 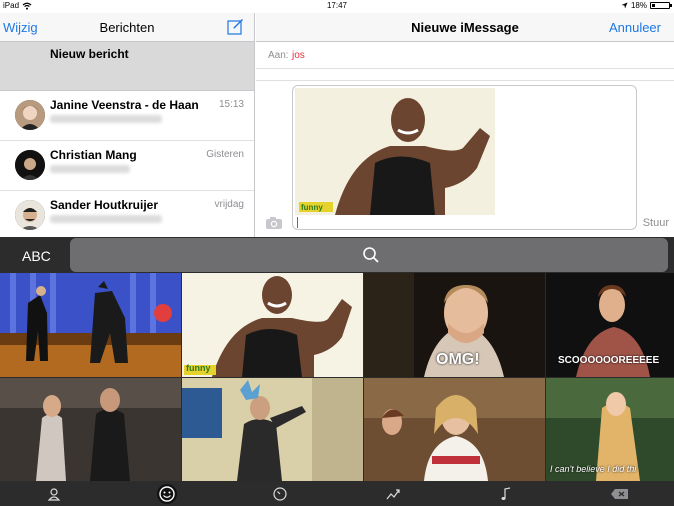 What do you see at coordinates (610, 429) in the screenshot?
I see `gif-tile: I can't believe I did thi` at bounding box center [610, 429].